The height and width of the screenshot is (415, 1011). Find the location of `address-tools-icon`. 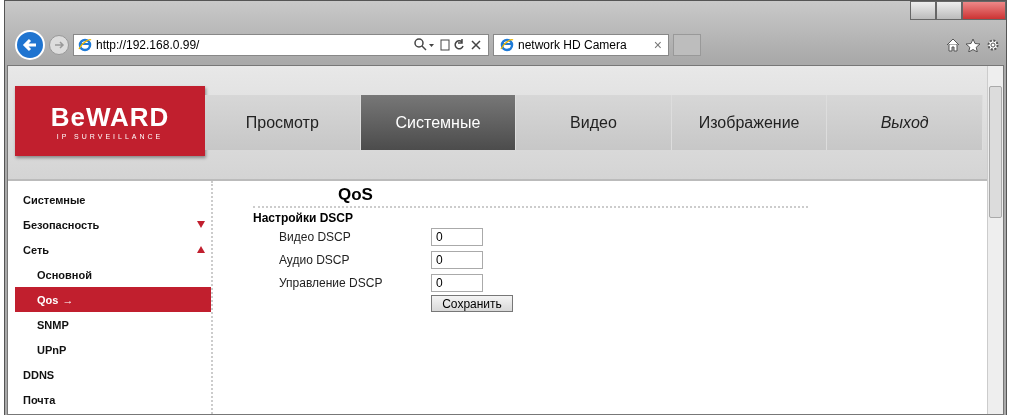

address-tools-icon is located at coordinates (449, 45).